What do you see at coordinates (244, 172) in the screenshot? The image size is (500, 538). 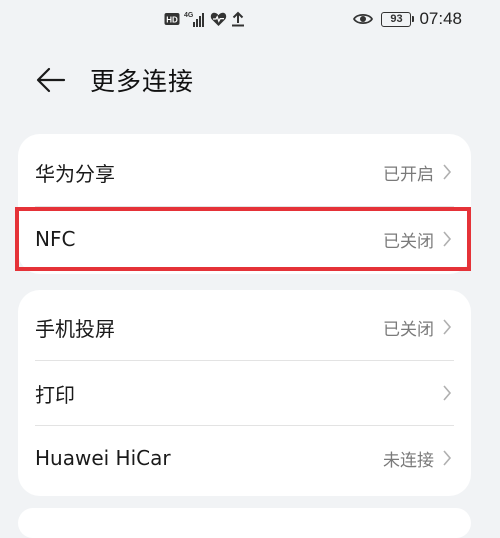 I see `huawei-share-row: 华为分享 已开启` at bounding box center [244, 172].